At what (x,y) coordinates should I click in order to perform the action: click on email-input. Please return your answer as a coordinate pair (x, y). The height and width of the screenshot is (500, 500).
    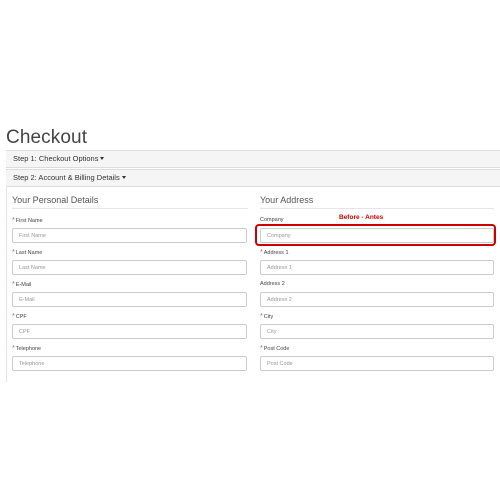
    Looking at the image, I should click on (129, 299).